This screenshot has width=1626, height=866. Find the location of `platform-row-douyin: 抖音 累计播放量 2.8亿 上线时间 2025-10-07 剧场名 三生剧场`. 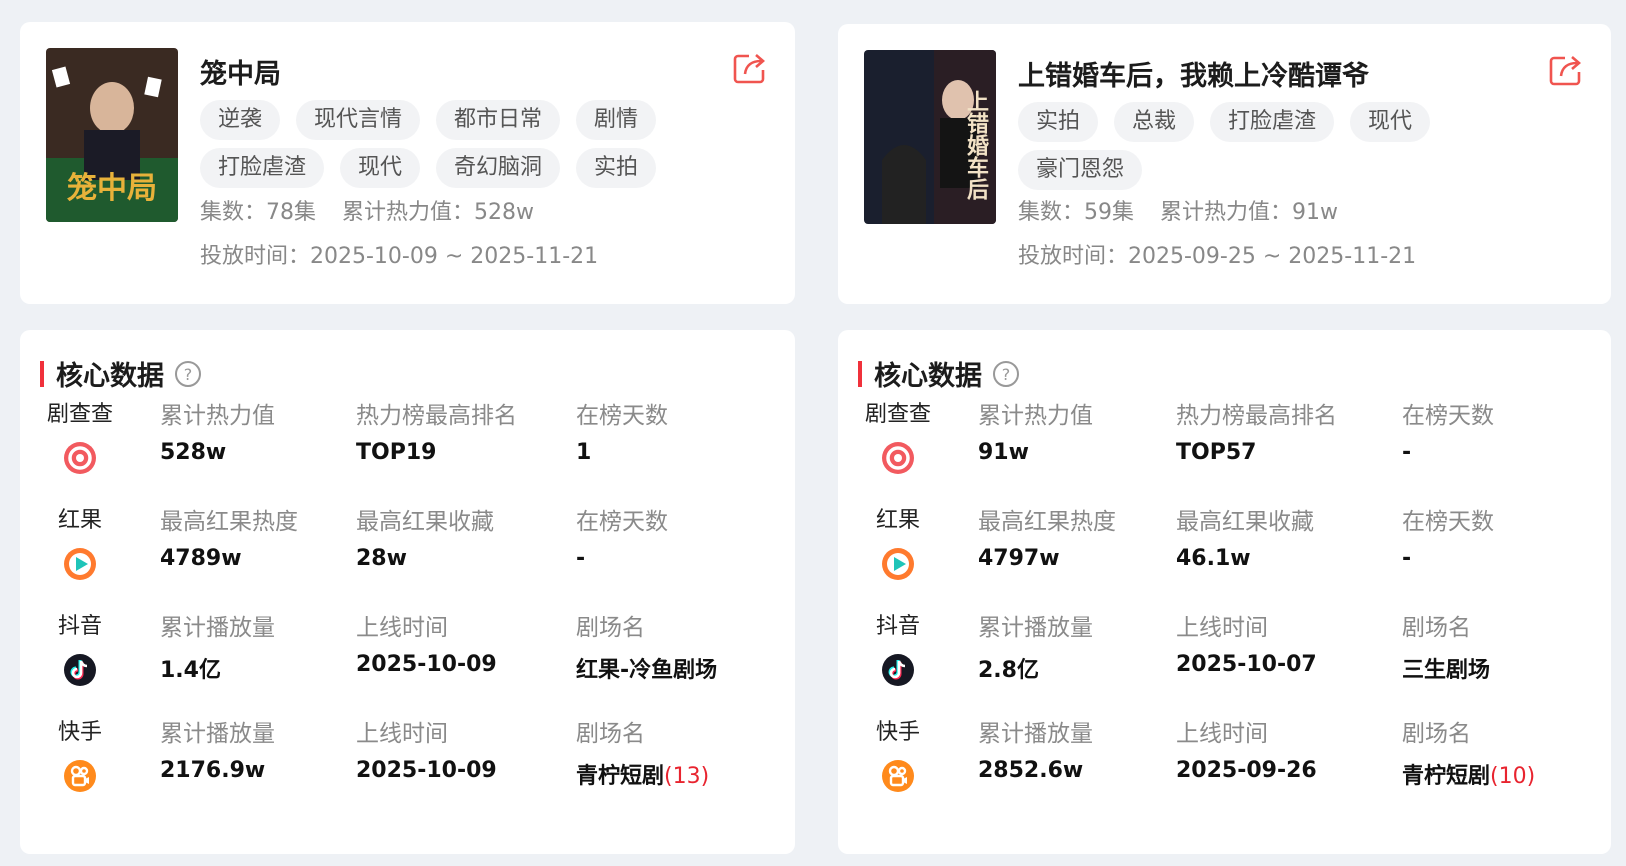

platform-row-douyin: 抖音 累计播放量 2.8亿 上线时间 2025-10-07 剧场名 三生剧场 is located at coordinates (1224, 662).